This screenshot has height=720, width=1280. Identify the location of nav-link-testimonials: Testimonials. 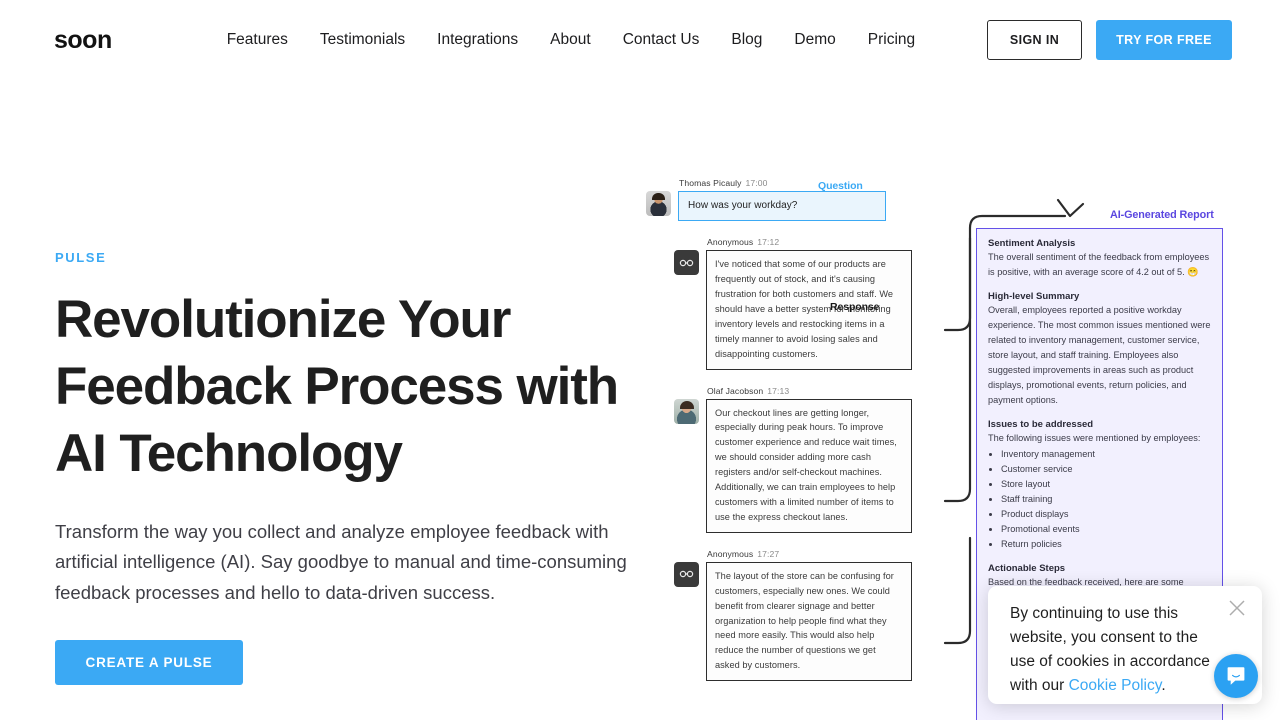
(362, 40).